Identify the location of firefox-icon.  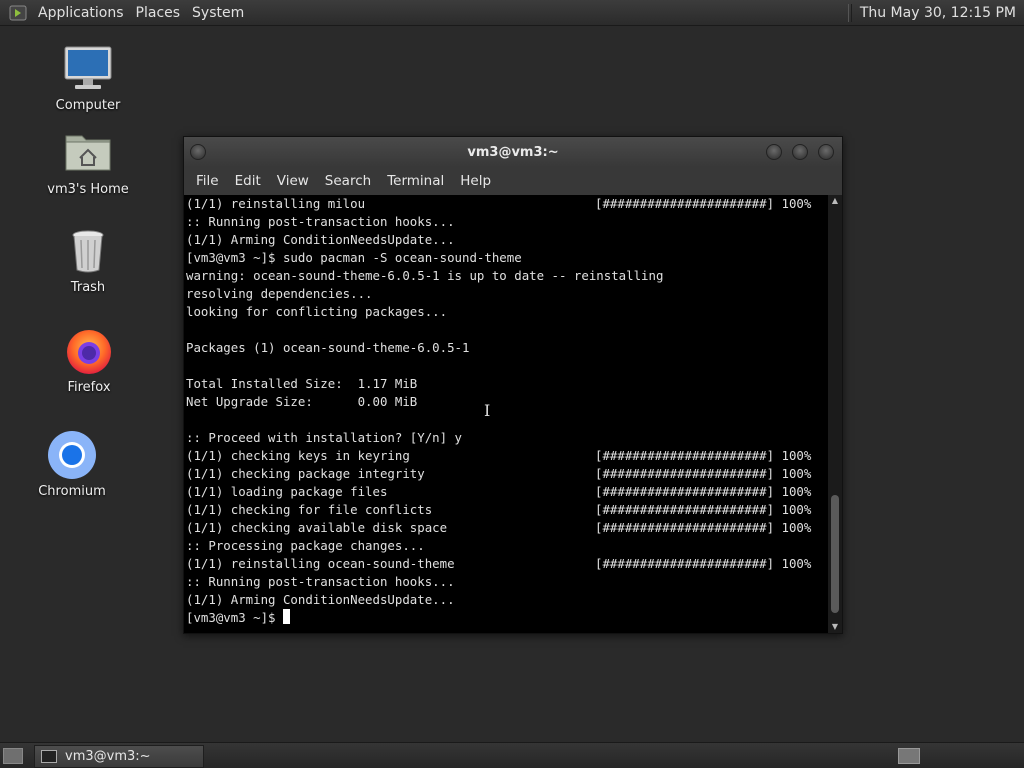
(89, 351).